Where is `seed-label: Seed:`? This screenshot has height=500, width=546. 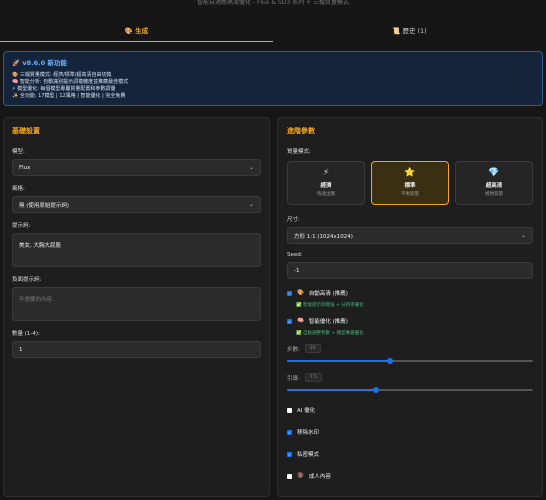
seed-label: Seed: is located at coordinates (295, 255).